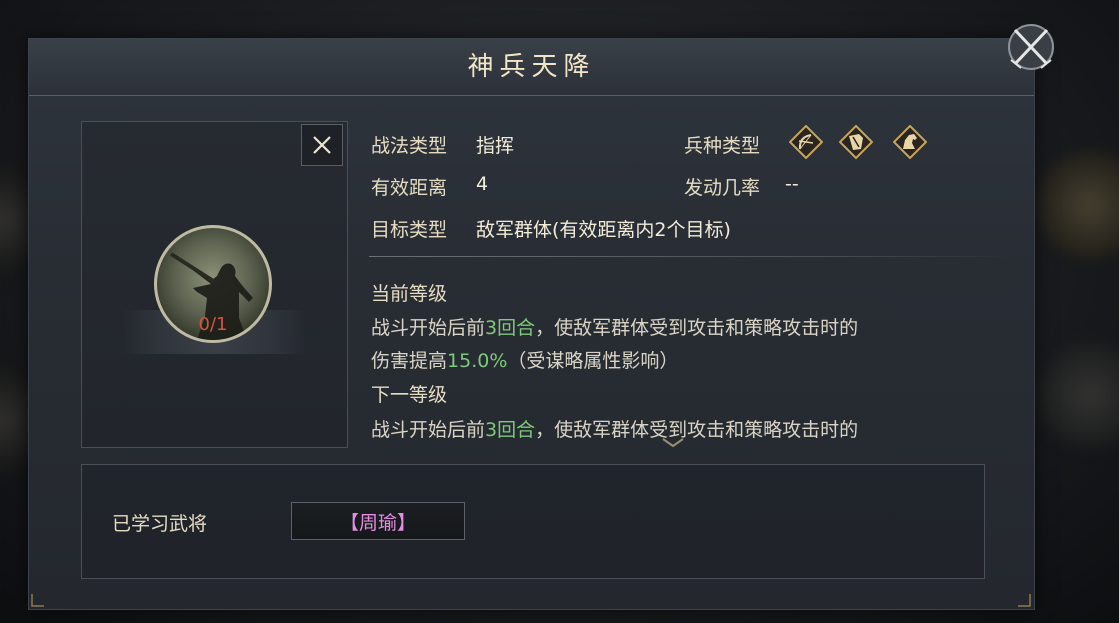 Image resolution: width=1119 pixels, height=623 pixels. What do you see at coordinates (615, 328) in the screenshot?
I see `current-level-desc-line1: 战斗开始后前3回合，使敌军群体受到攻击和策略攻击时的` at bounding box center [615, 328].